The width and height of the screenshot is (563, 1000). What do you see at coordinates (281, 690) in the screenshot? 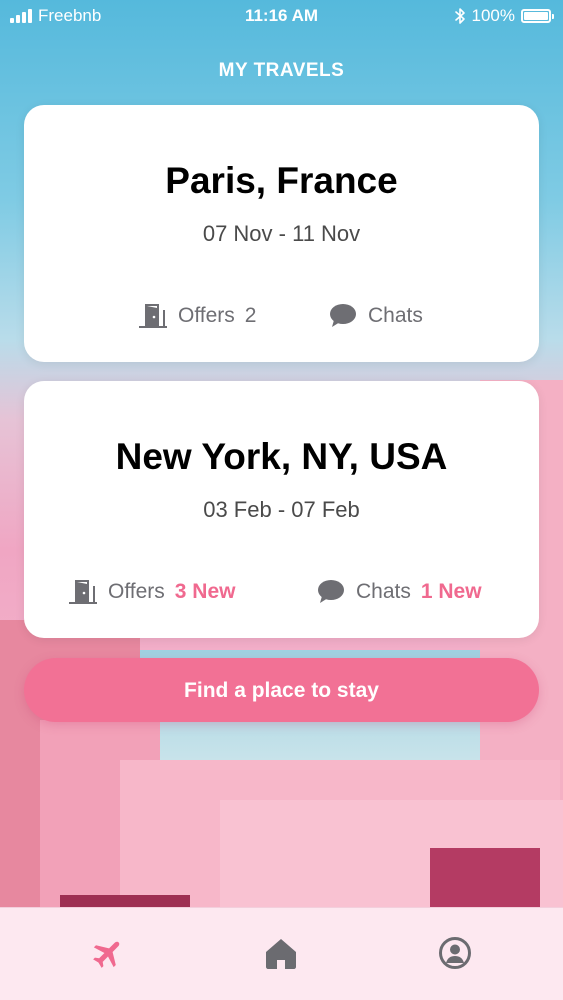
I see `find-place-button: Find a place to stay` at bounding box center [281, 690].